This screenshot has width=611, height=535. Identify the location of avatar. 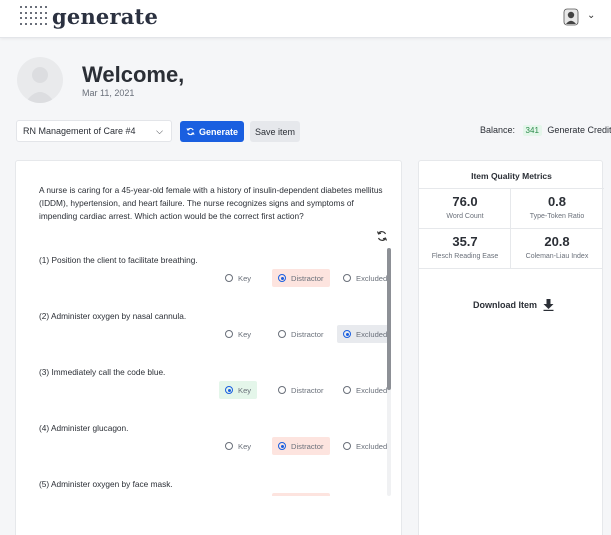
(40, 80).